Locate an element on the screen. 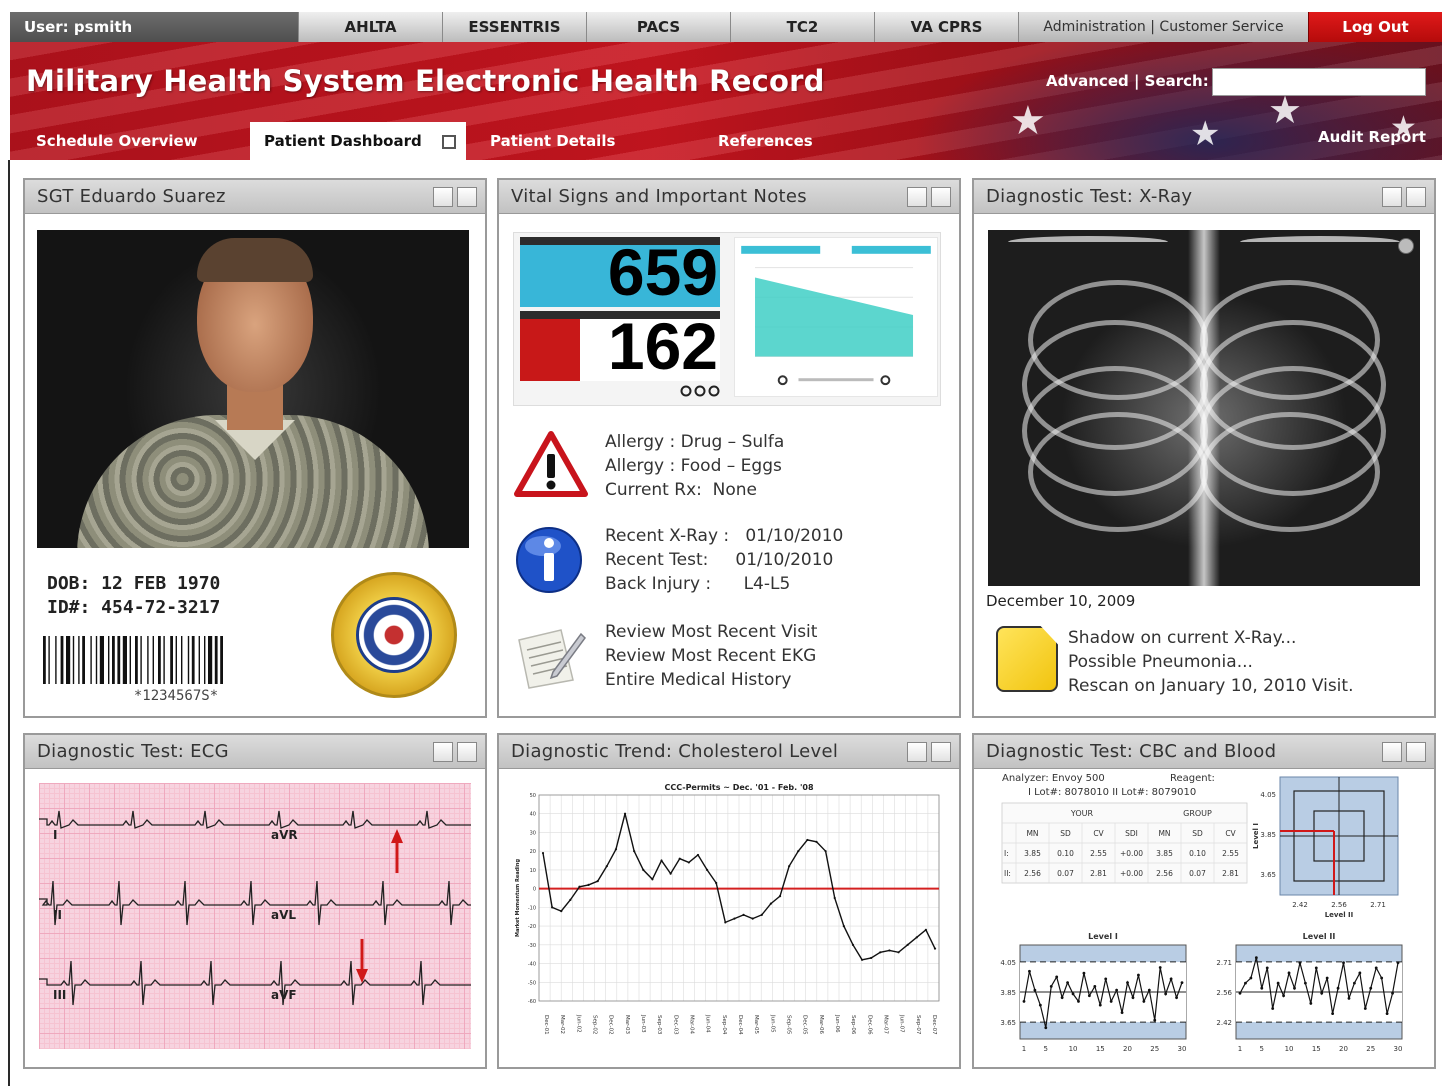  table-cell: +0.00 is located at coordinates (1131, 873).